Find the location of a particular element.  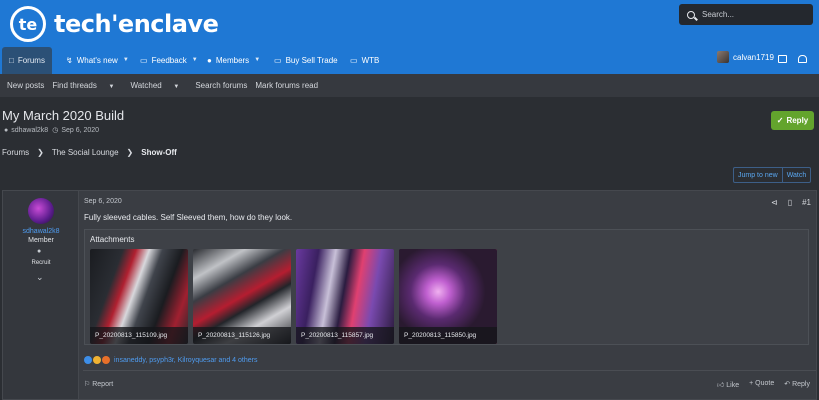

chevron-down-icon: ⌄ is located at coordinates (40, 277).